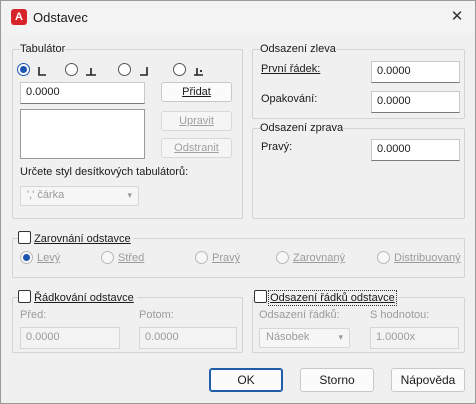 The height and width of the screenshot is (404, 476). Describe the element at coordinates (198, 72) in the screenshot. I see `decimal-tab-icon` at that location.